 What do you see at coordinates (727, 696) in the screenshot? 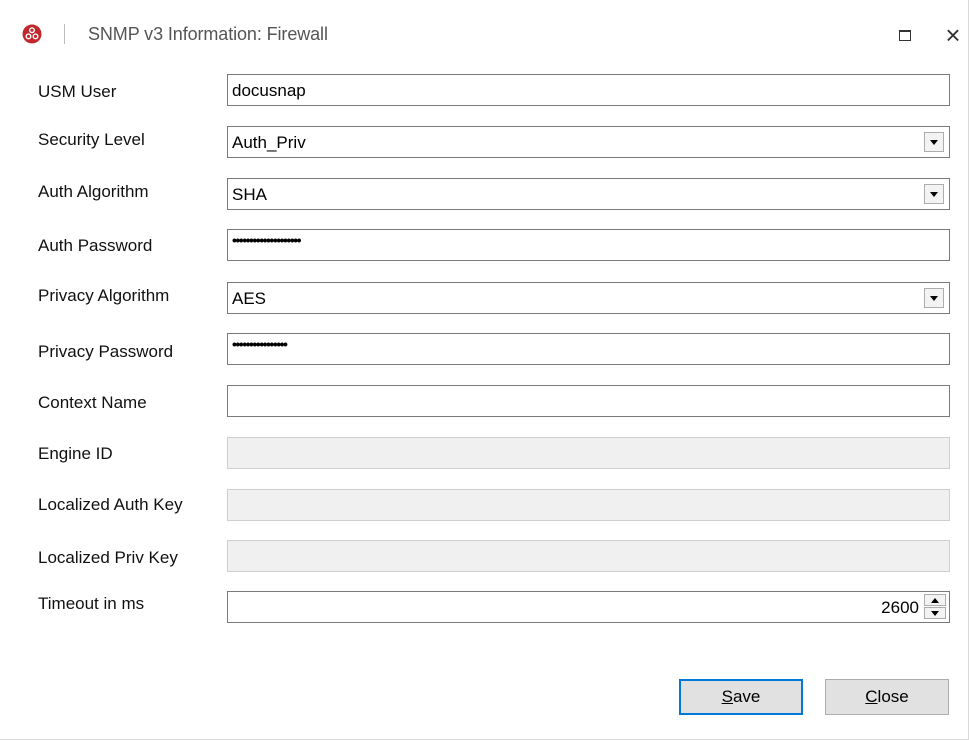
I see `save-mnemonic: S` at bounding box center [727, 696].